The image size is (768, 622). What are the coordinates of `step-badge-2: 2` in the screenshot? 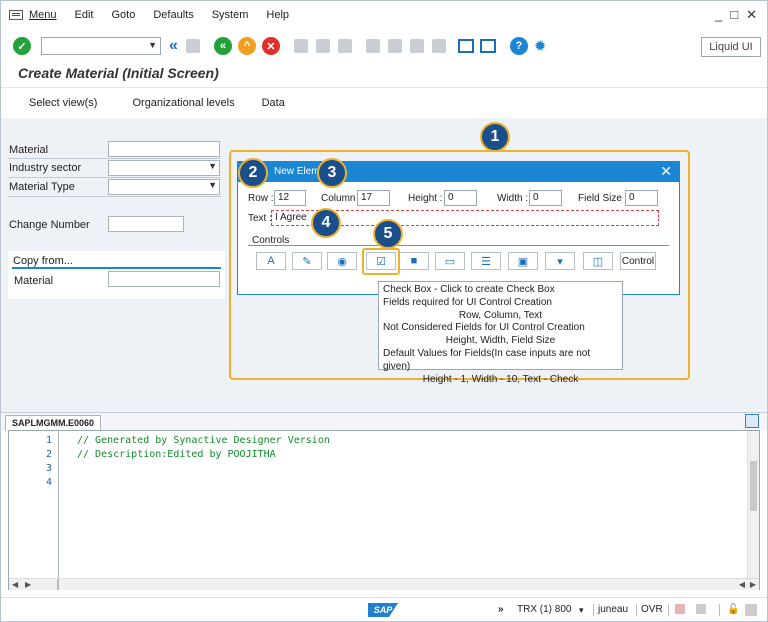 It's located at (253, 173).